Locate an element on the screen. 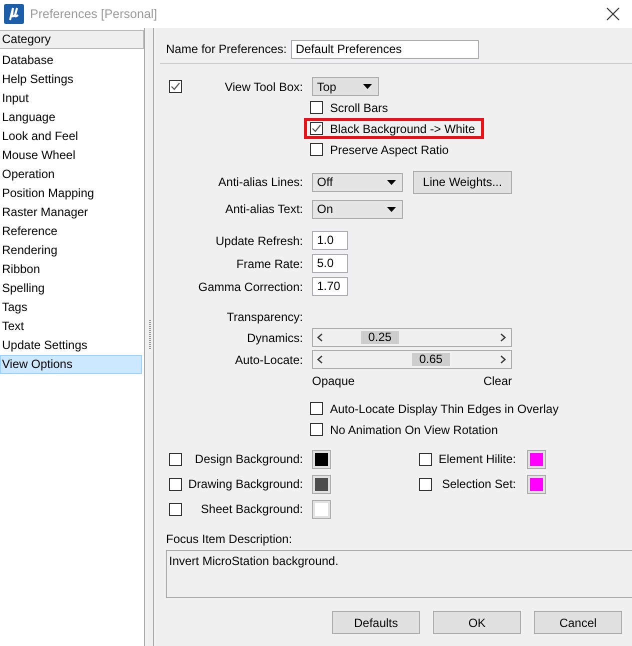 This screenshot has width=632, height=646. field-label: Selection Set: is located at coordinates (478, 484).